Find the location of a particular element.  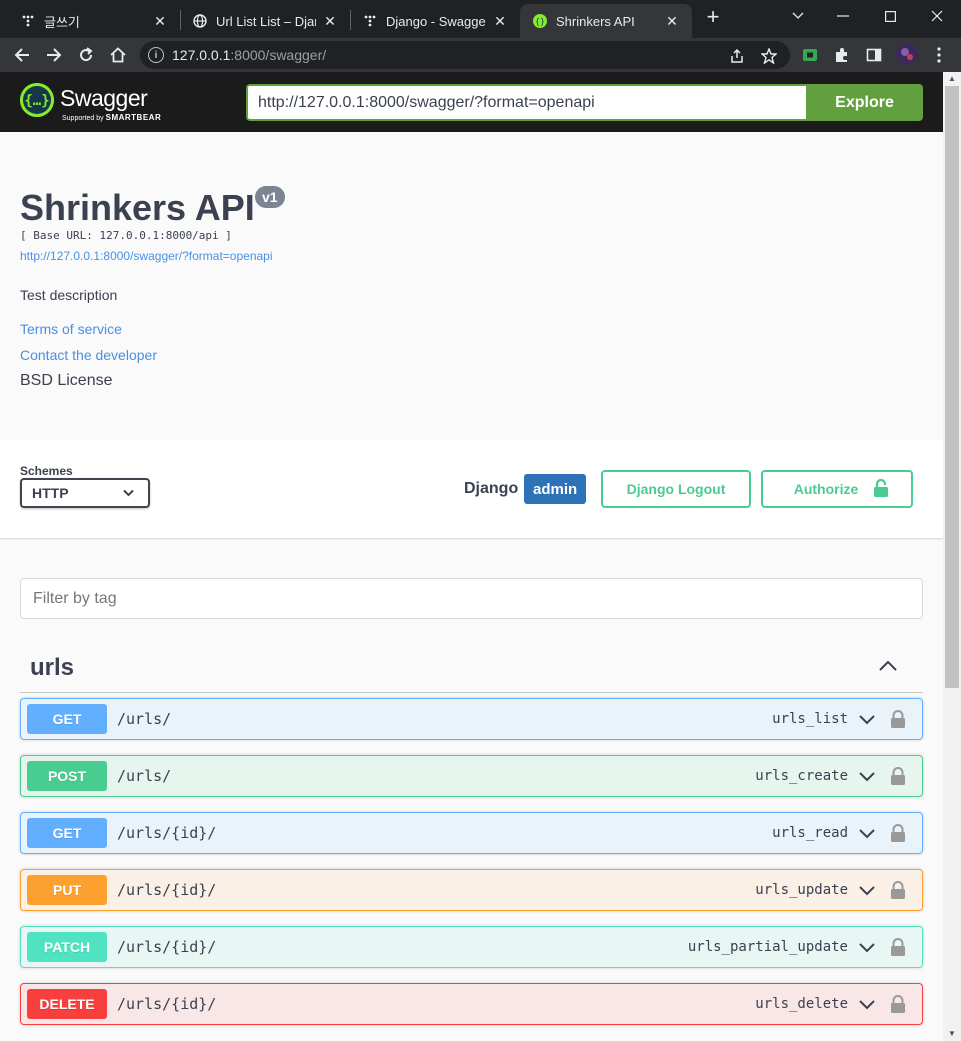

authorize-label: Authorize is located at coordinates (826, 489).